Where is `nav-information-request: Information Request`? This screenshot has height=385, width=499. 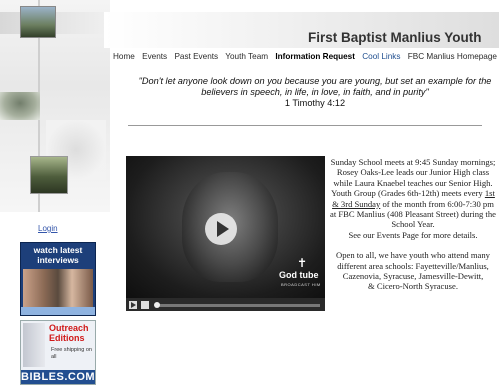 nav-information-request: Information Request is located at coordinates (315, 56).